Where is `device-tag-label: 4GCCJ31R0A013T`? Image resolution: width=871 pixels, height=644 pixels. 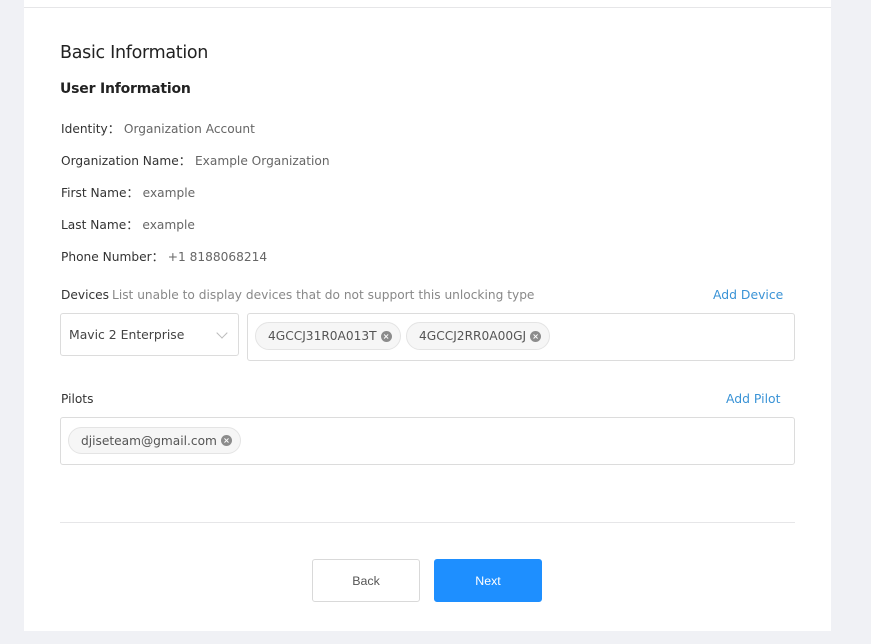 device-tag-label: 4GCCJ31R0A013T is located at coordinates (322, 336).